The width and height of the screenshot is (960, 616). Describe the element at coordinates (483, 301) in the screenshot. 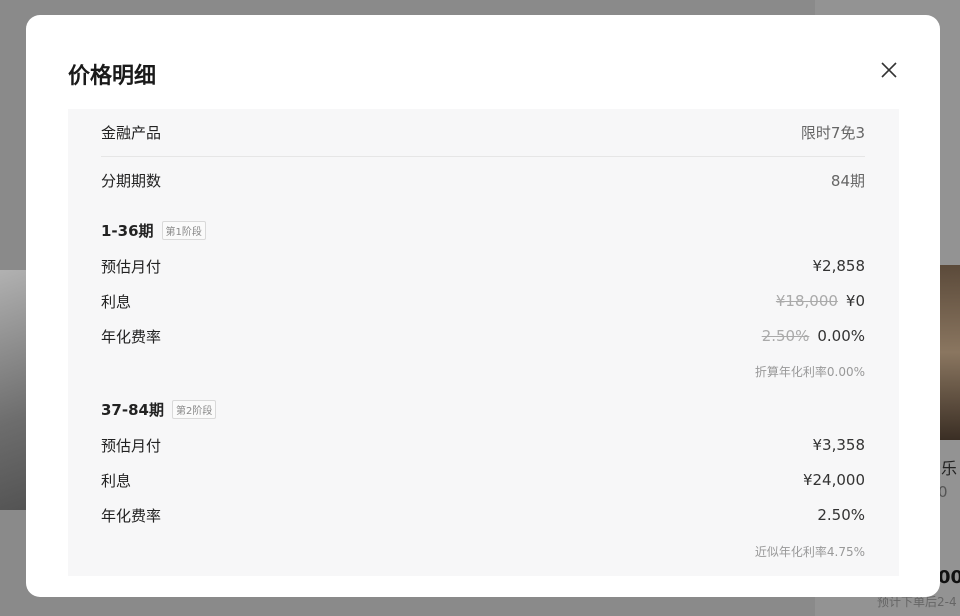

I see `stage1-interest-row: 利息 ¥18,000 ¥0` at that location.